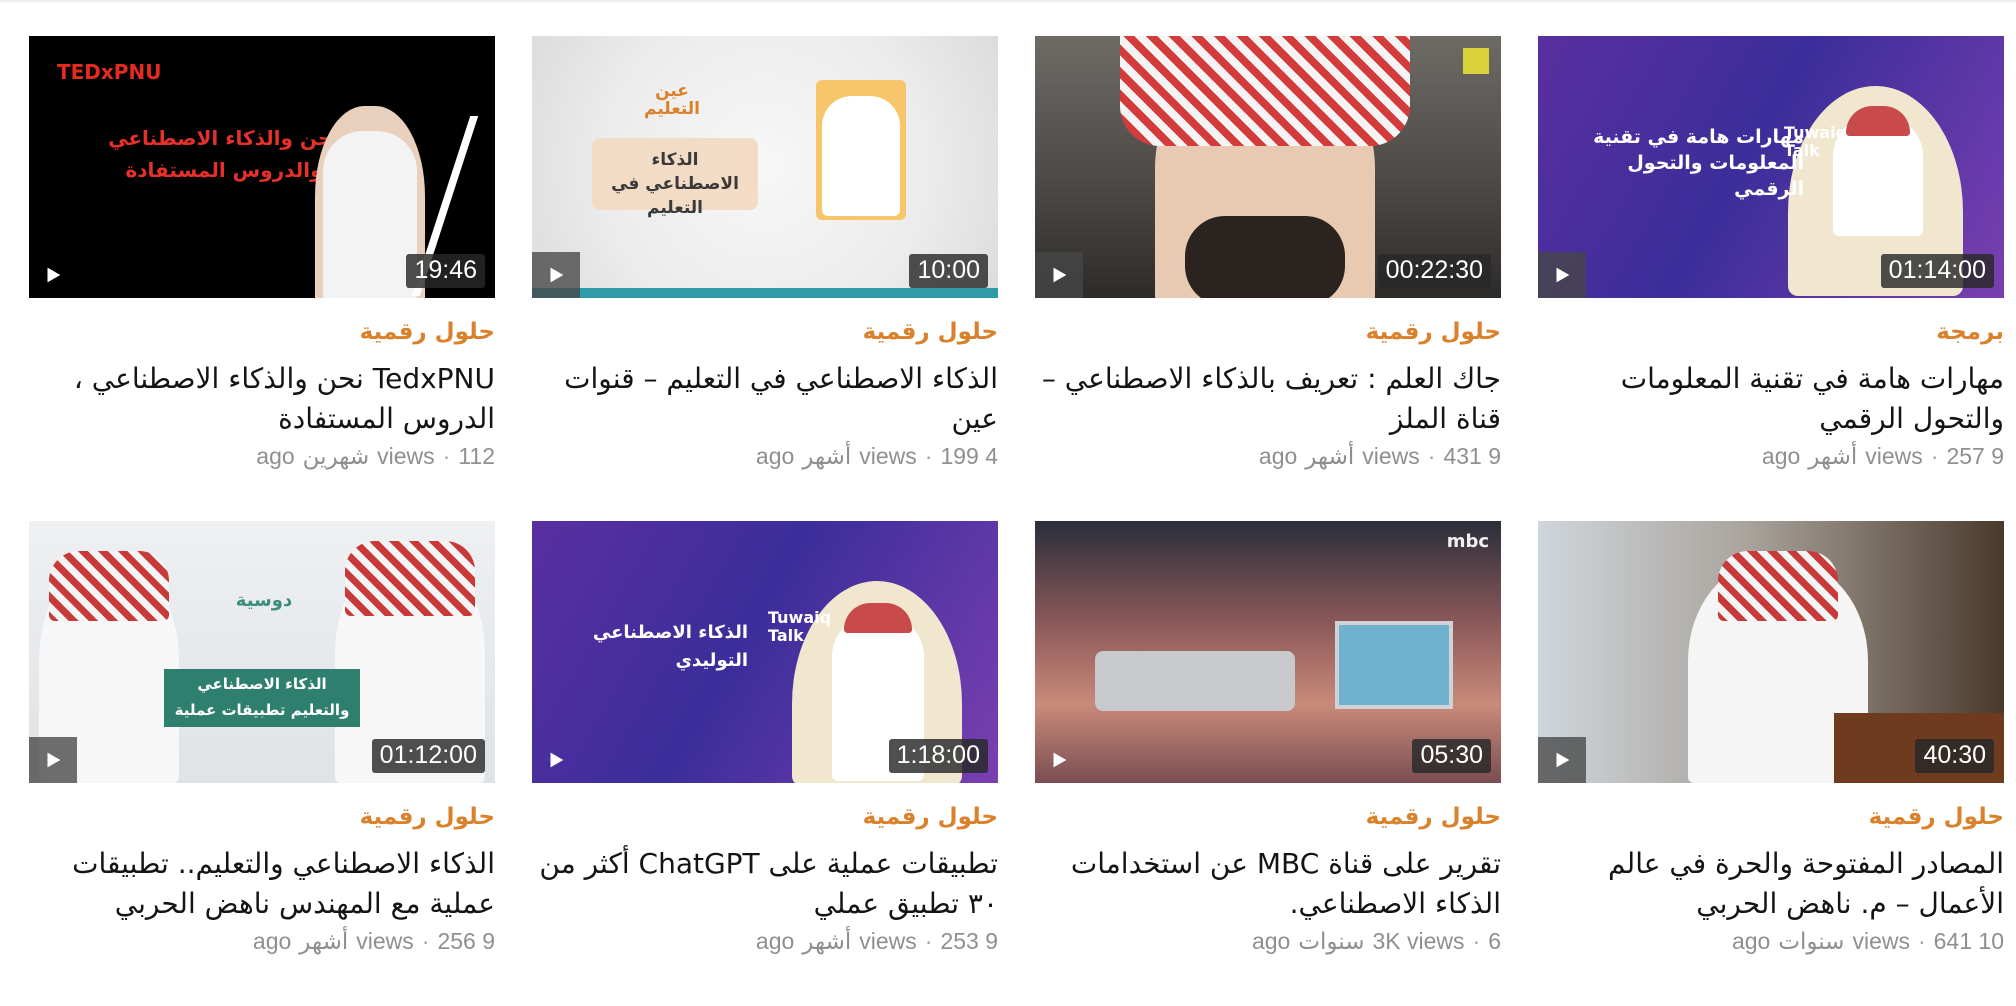 Image resolution: width=2016 pixels, height=1006 pixels. Describe the element at coordinates (476, 456) in the screenshot. I see `view-count: 112` at that location.